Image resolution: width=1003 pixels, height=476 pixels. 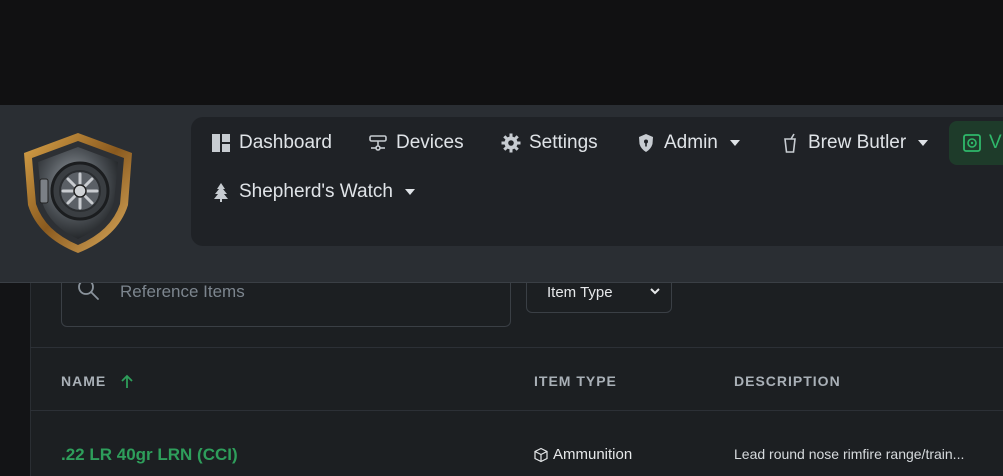 I want to click on nav-shepherds-watch-dropdown: Shepherd's Watch, so click(x=313, y=192).